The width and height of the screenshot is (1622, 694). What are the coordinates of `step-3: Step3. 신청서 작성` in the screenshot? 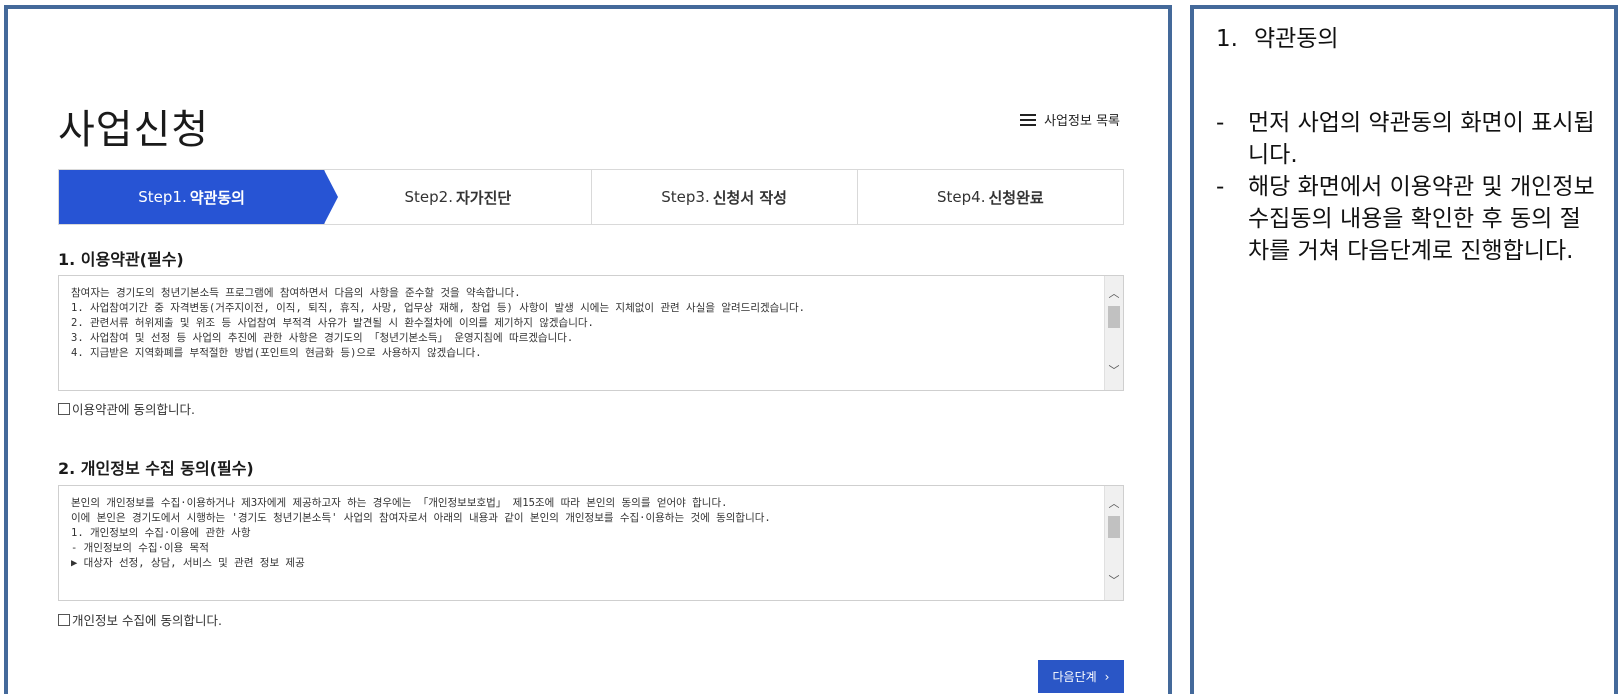 It's located at (723, 197).